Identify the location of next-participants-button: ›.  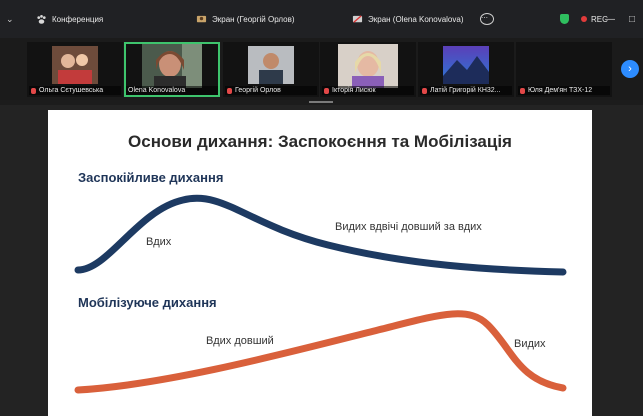
(630, 69).